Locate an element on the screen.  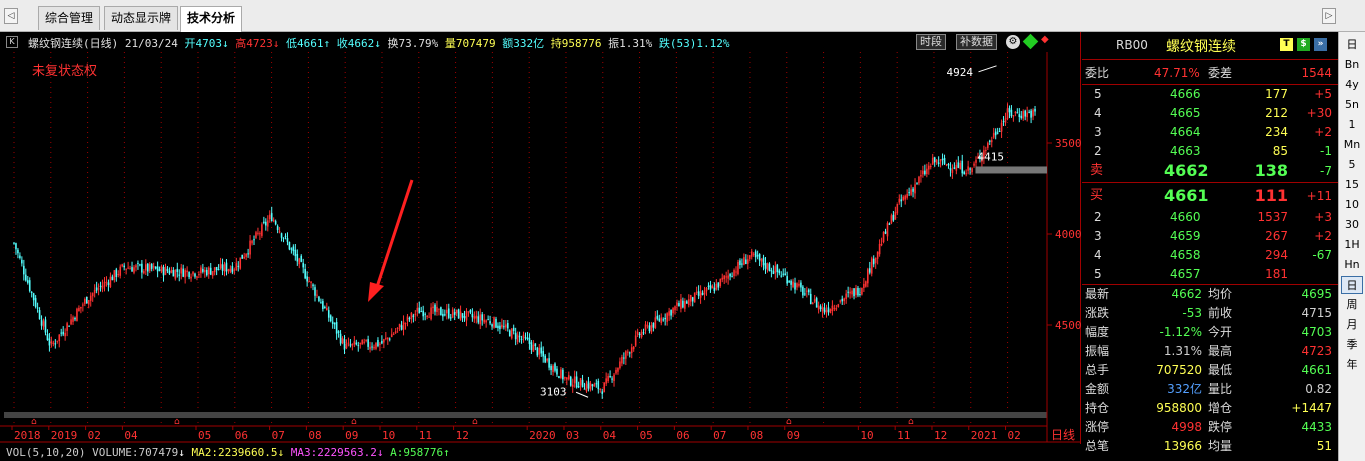
period-button-0: 日 is located at coordinates (1352, 45).